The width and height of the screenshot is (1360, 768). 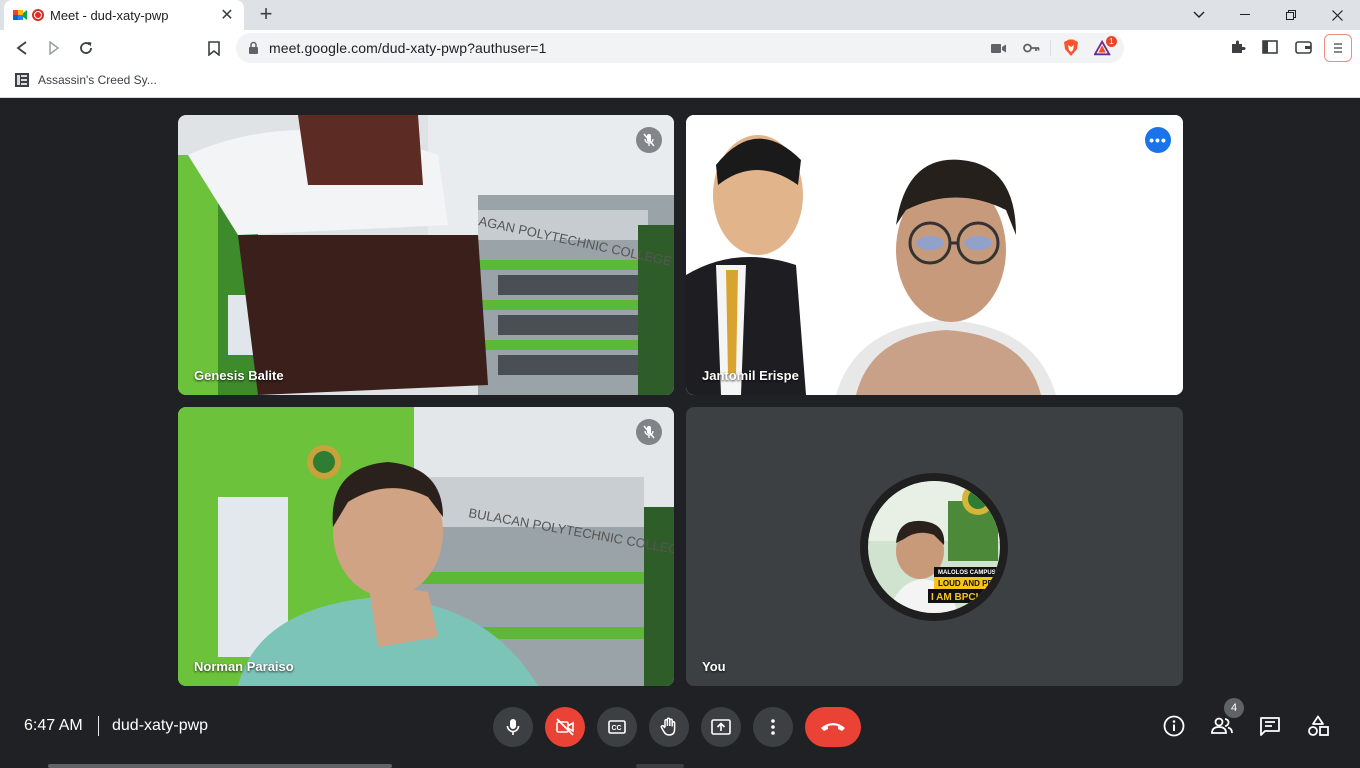 I want to click on back-button, so click(x=22, y=48).